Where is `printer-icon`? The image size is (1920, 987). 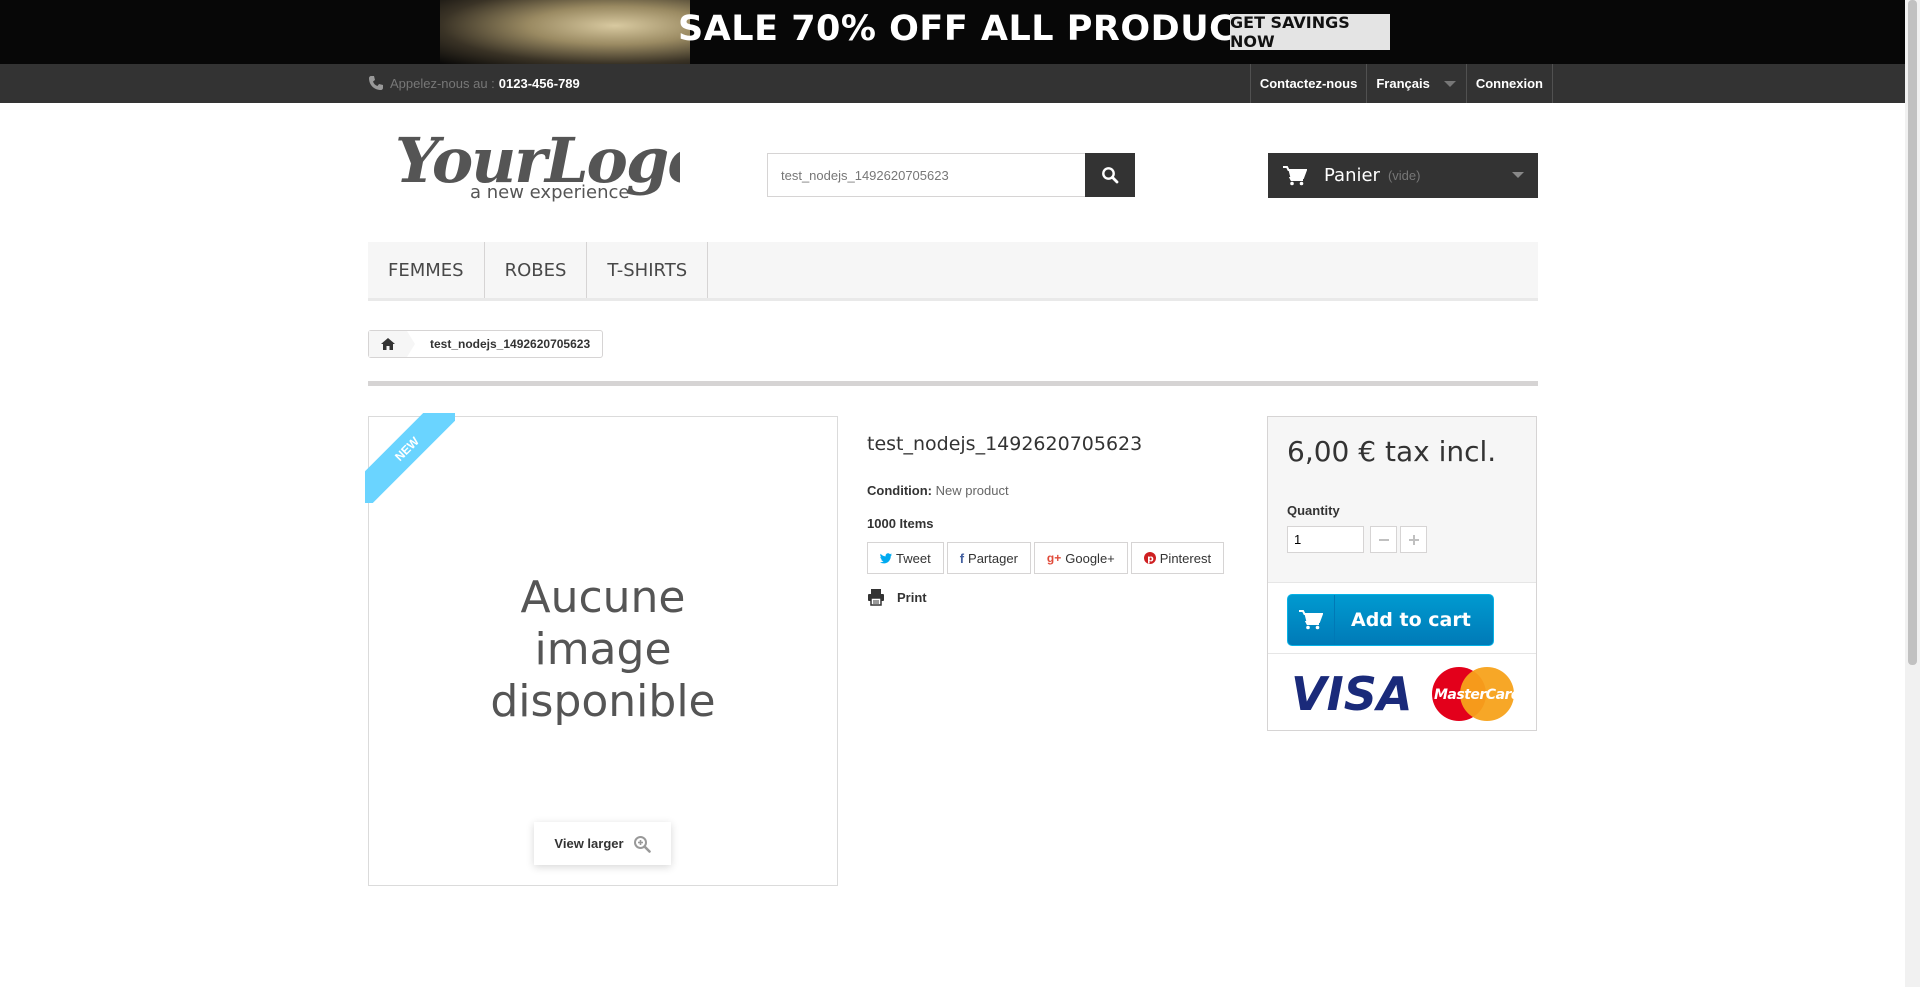 printer-icon is located at coordinates (876, 597).